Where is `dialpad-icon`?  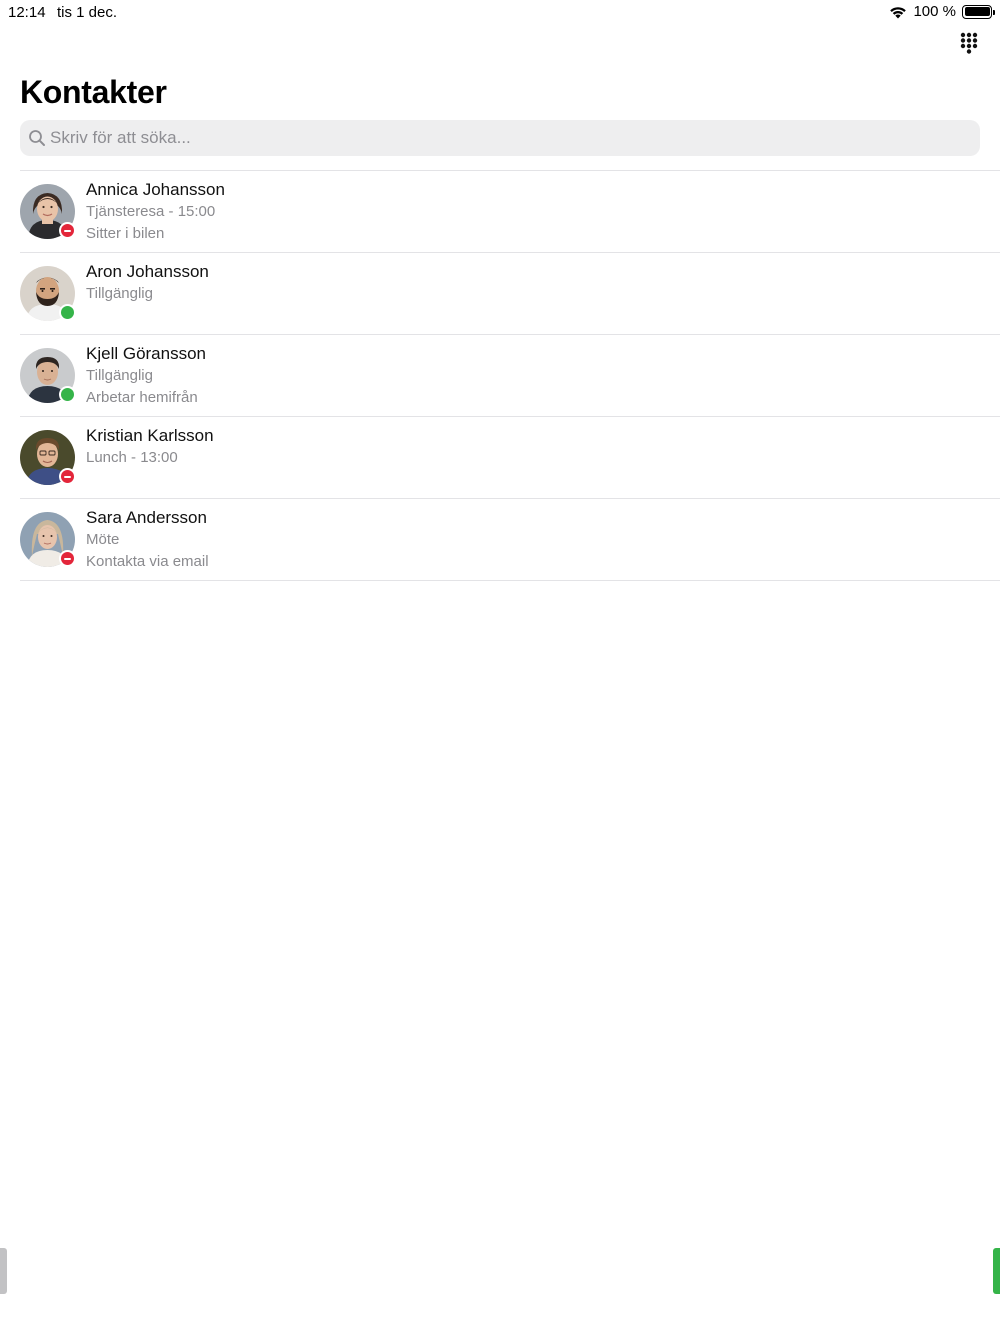
dialpad-icon is located at coordinates (969, 43).